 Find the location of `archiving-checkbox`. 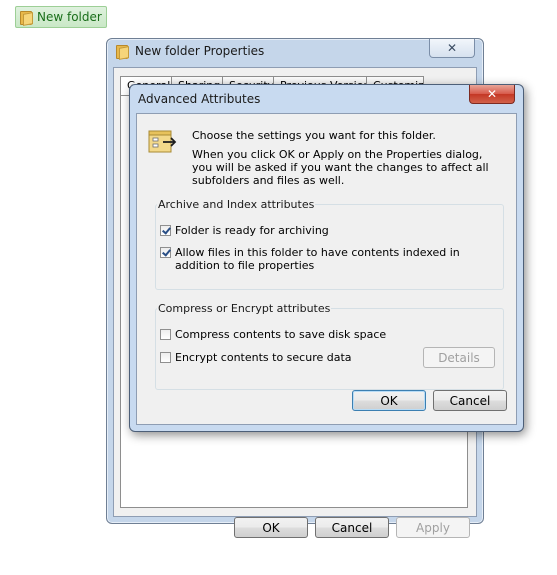

archiving-checkbox is located at coordinates (165, 230).